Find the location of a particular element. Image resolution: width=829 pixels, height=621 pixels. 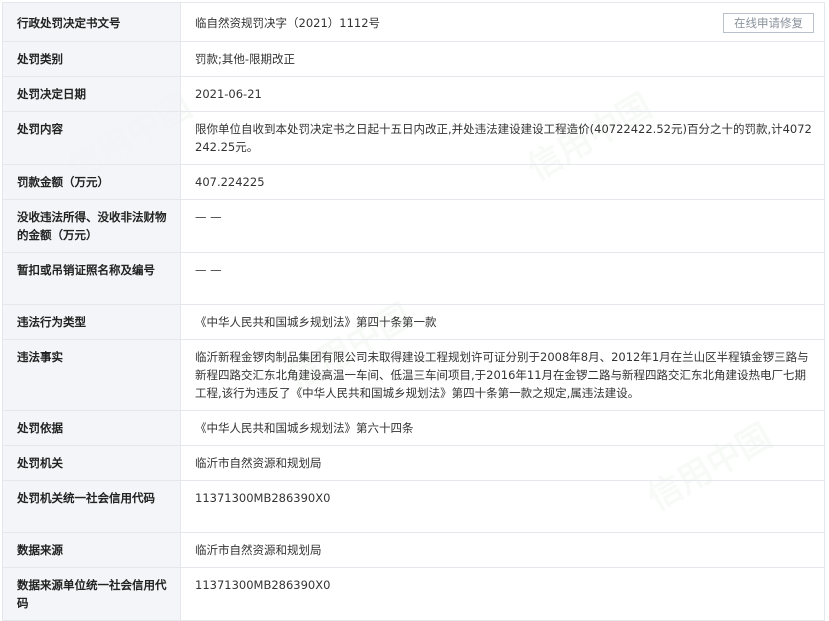

row-label: 处罚类别 is located at coordinates (91, 59).